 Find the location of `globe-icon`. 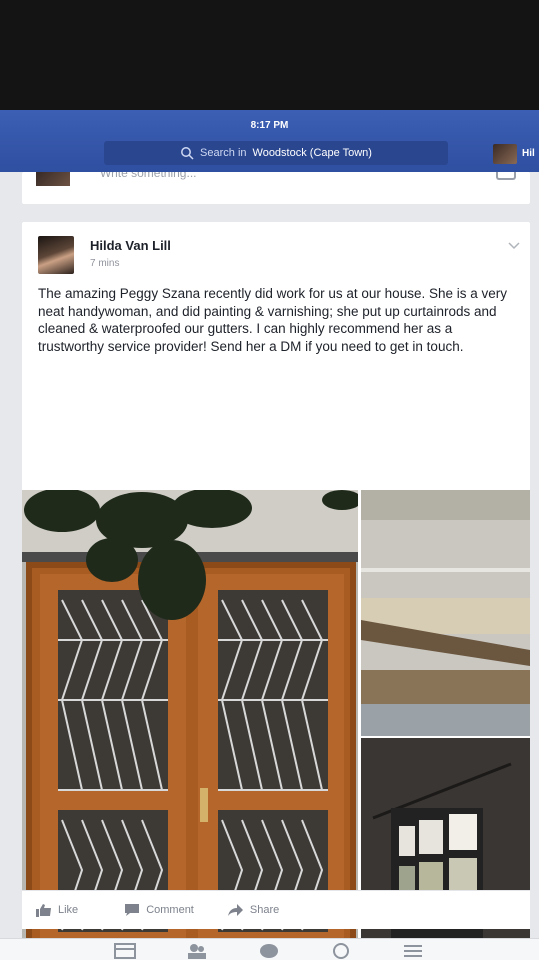

globe-icon is located at coordinates (341, 951).